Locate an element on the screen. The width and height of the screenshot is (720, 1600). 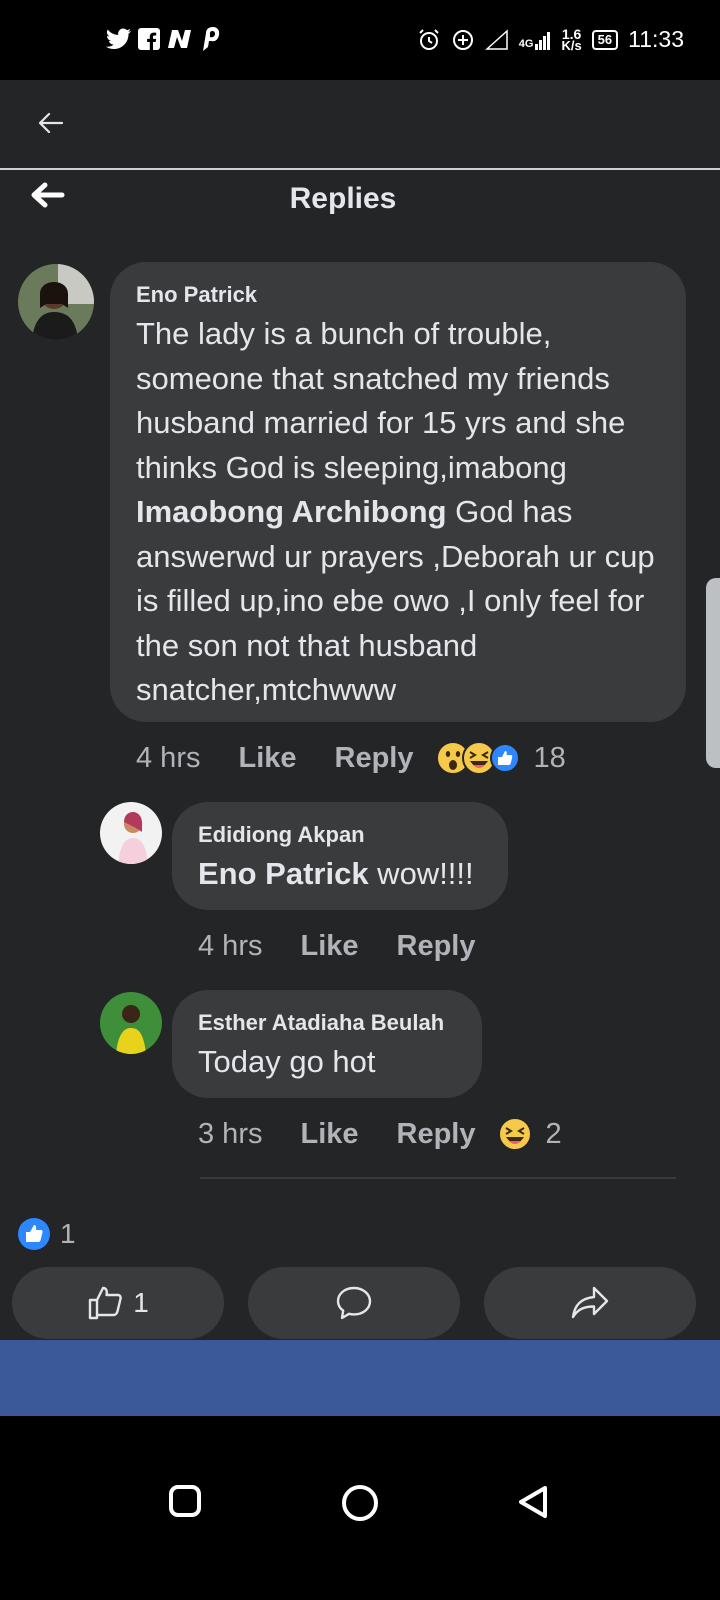
alarm-icon is located at coordinates (429, 39).